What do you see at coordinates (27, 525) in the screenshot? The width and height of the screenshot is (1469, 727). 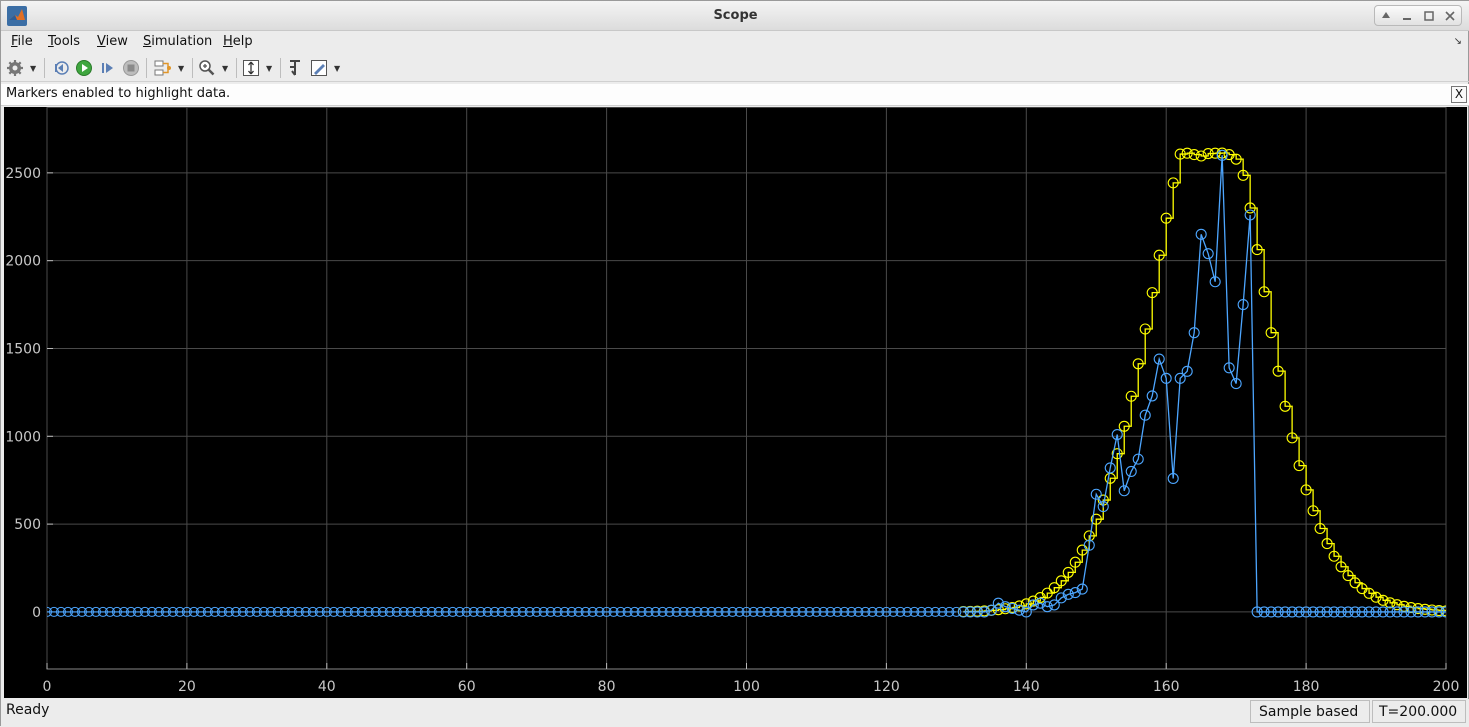 I see `y-tick-label: 500` at bounding box center [27, 525].